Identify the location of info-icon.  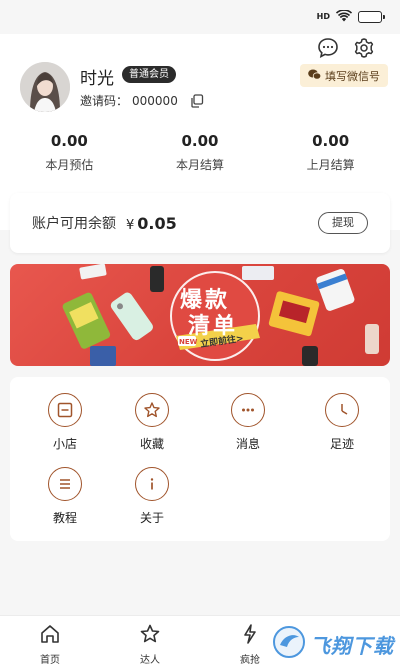
(152, 484).